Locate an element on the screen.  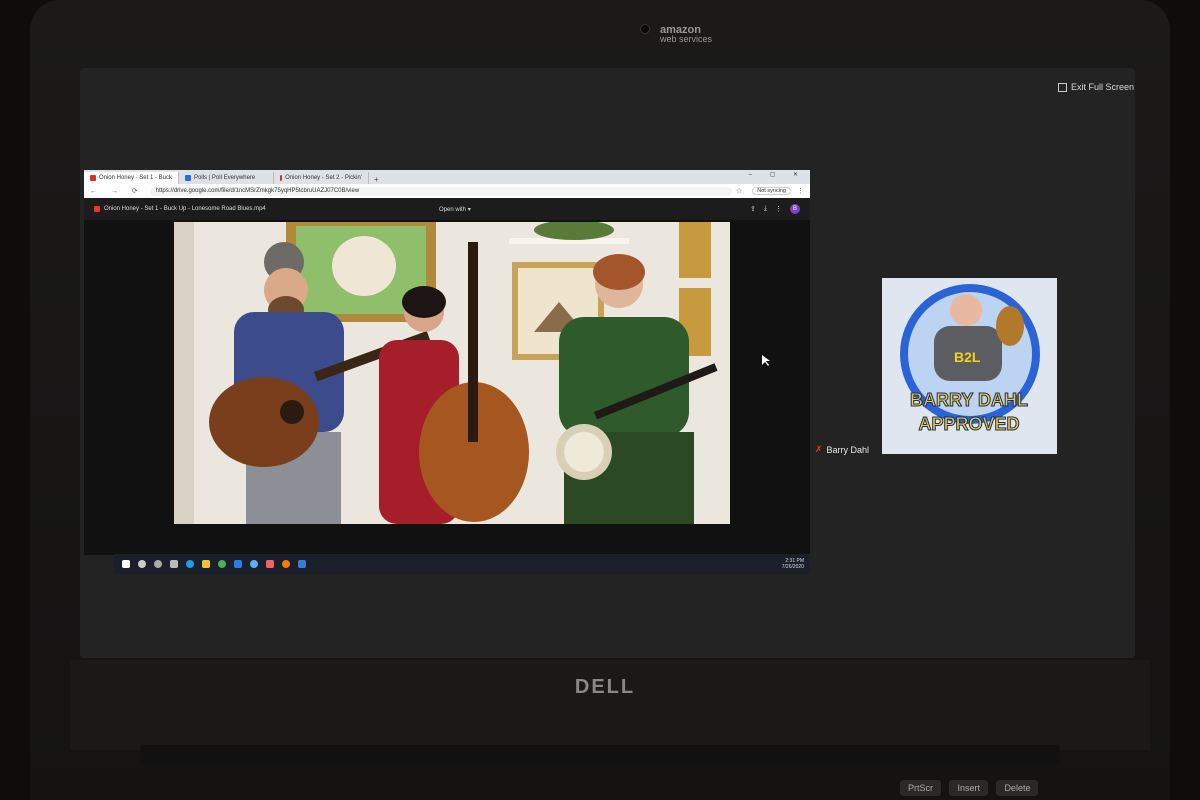
tab-label: Polls | Poll Everywhere is located at coordinates (225, 178).